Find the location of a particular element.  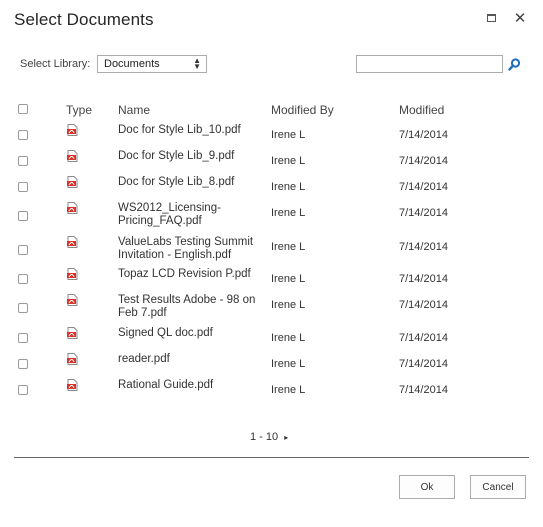

dialog-title: Select Documents is located at coordinates (84, 19).